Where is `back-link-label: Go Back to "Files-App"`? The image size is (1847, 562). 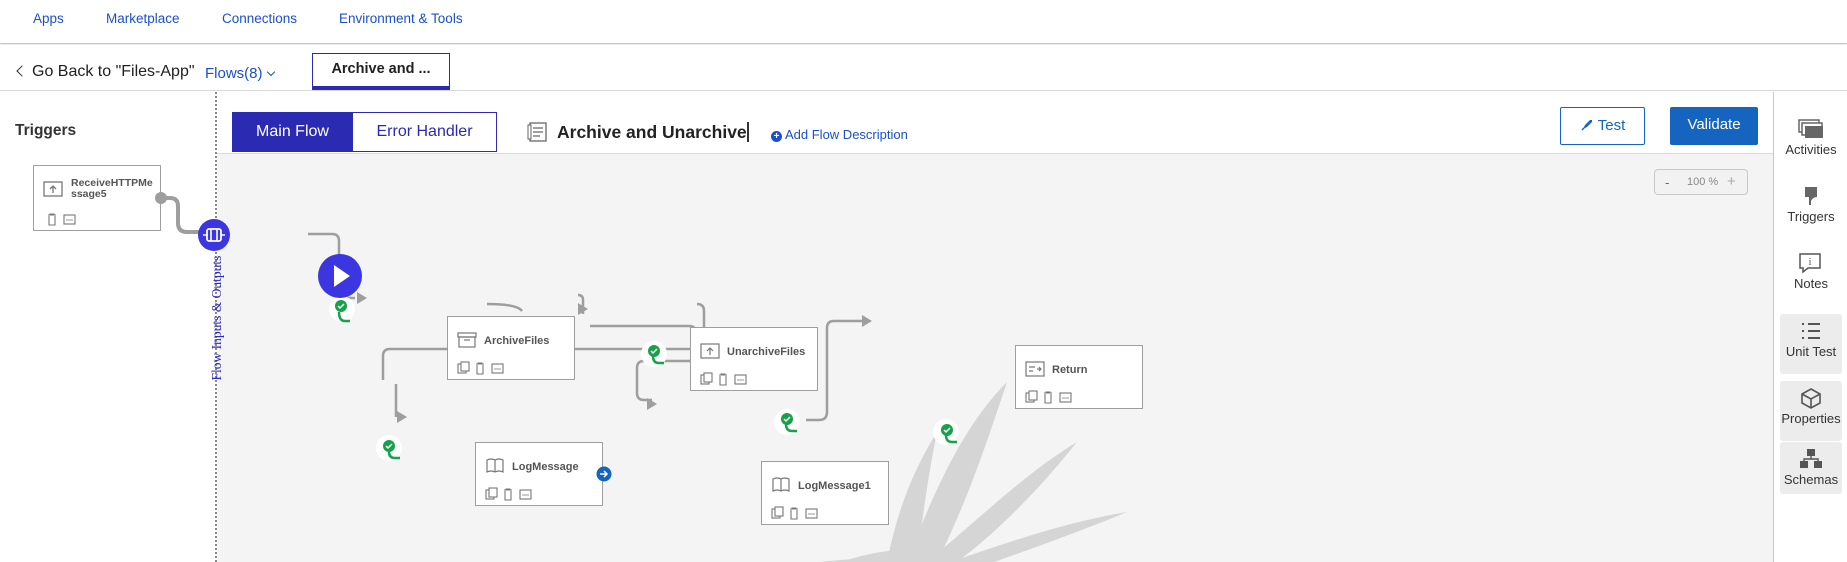 back-link-label: Go Back to "Files-App" is located at coordinates (113, 71).